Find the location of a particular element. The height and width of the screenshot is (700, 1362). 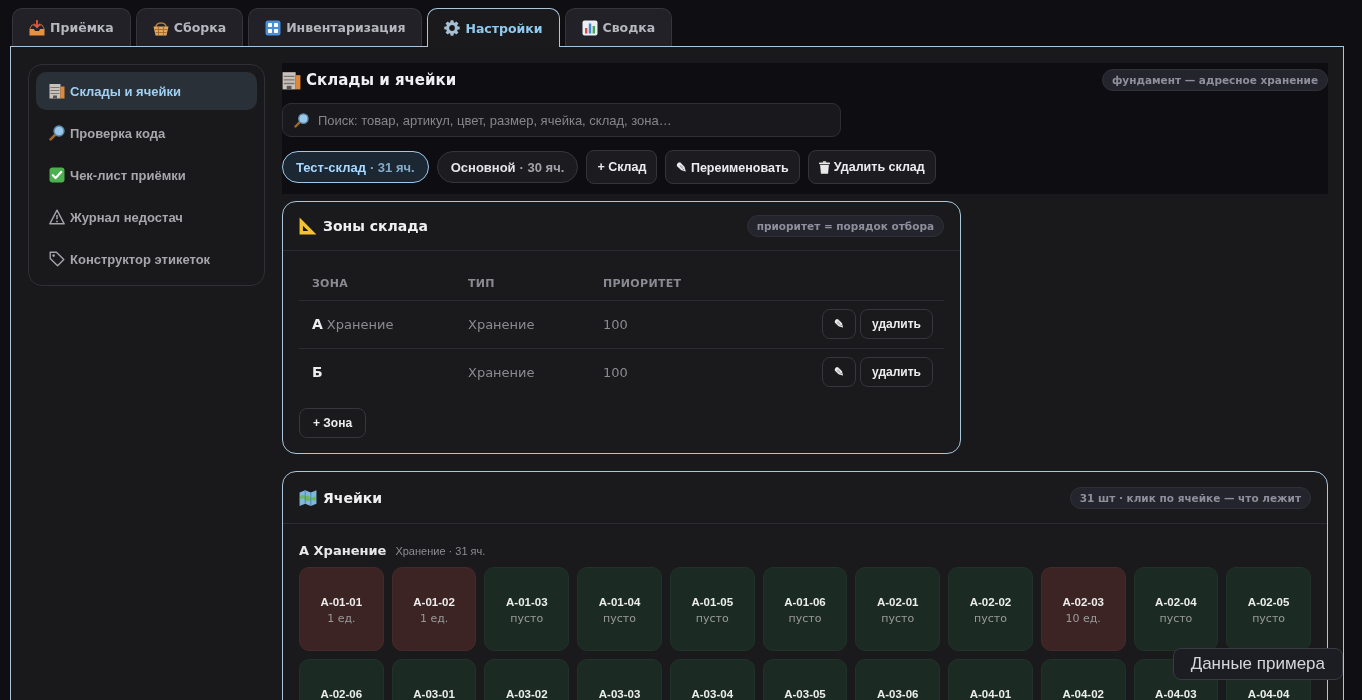

column-header: ЗОНА is located at coordinates (377, 283).